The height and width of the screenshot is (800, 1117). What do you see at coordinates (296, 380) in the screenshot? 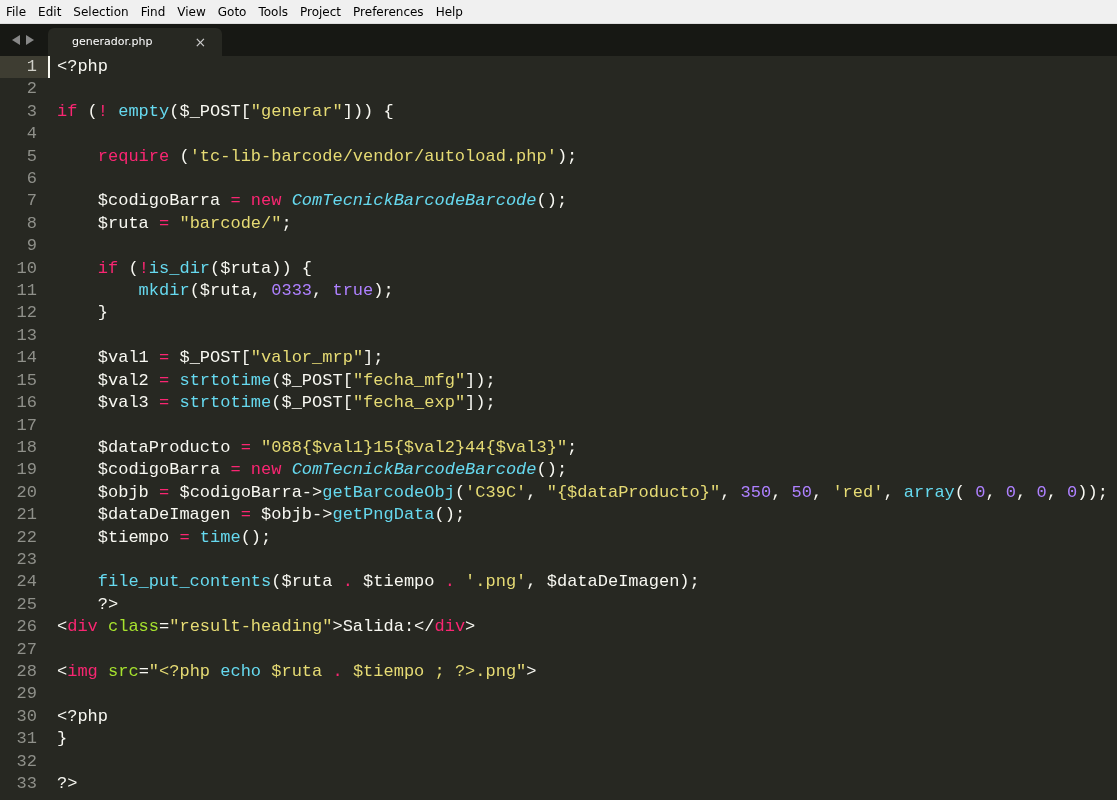
I see `code-line: $val2 = strtotime($_POST["fecha_mfg"]);` at bounding box center [296, 380].